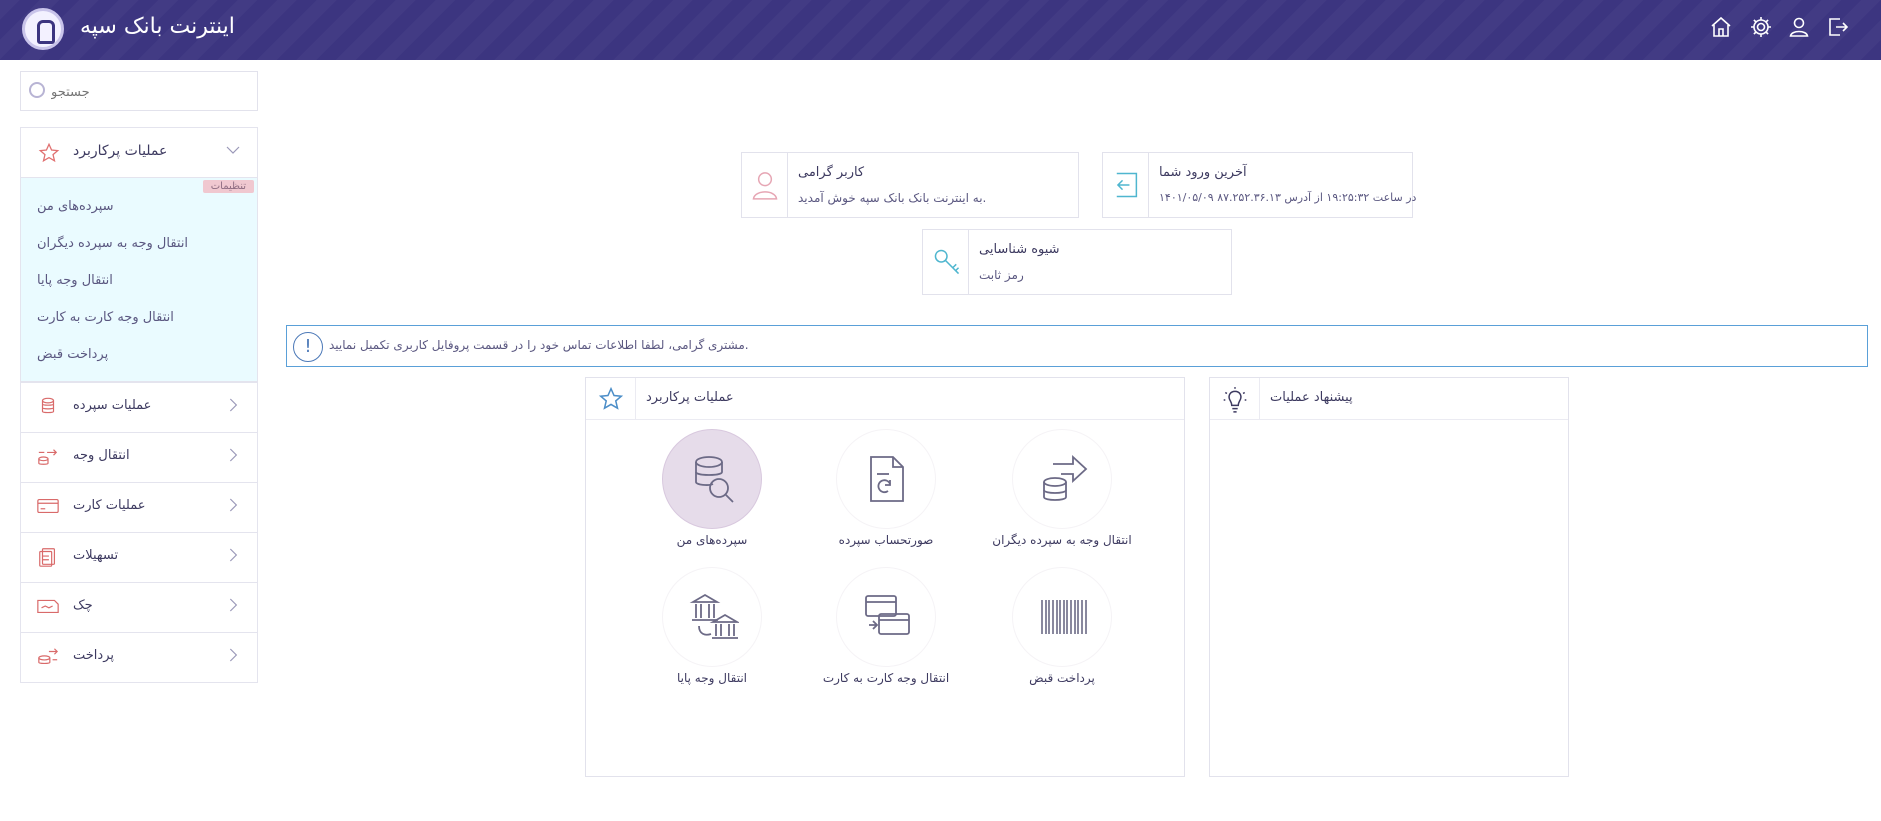 The width and height of the screenshot is (1881, 821). I want to click on login-icon, so click(1126, 185).